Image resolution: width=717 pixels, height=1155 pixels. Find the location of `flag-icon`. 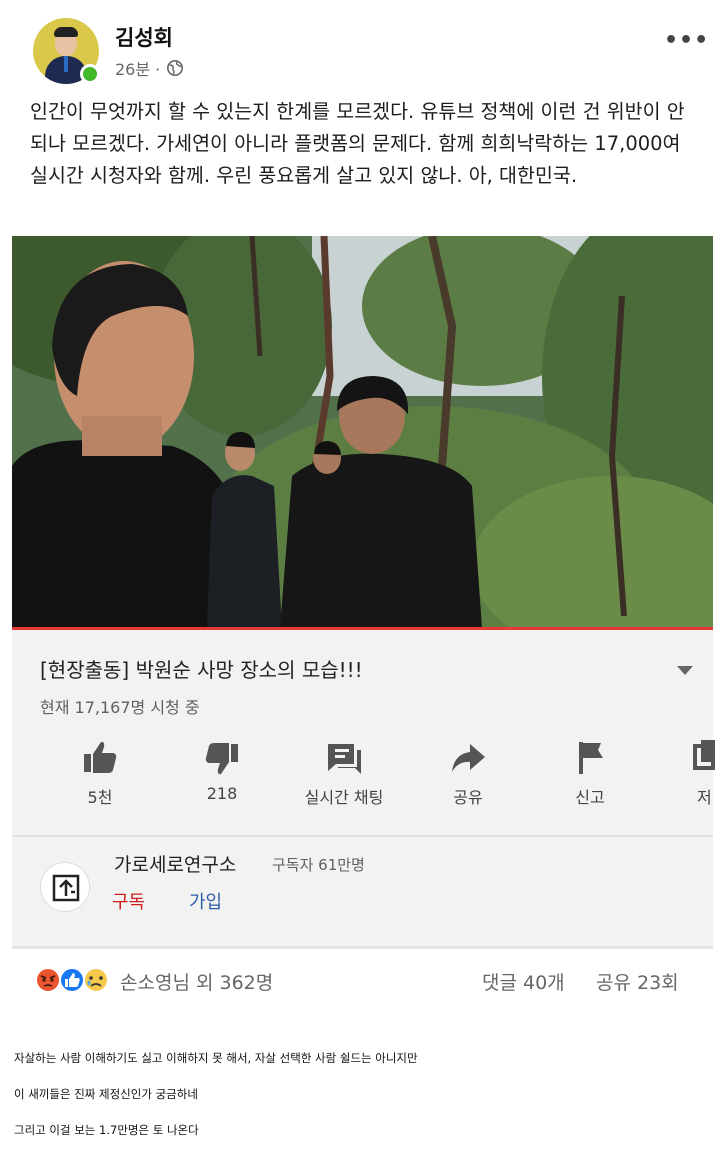

flag-icon is located at coordinates (591, 758).